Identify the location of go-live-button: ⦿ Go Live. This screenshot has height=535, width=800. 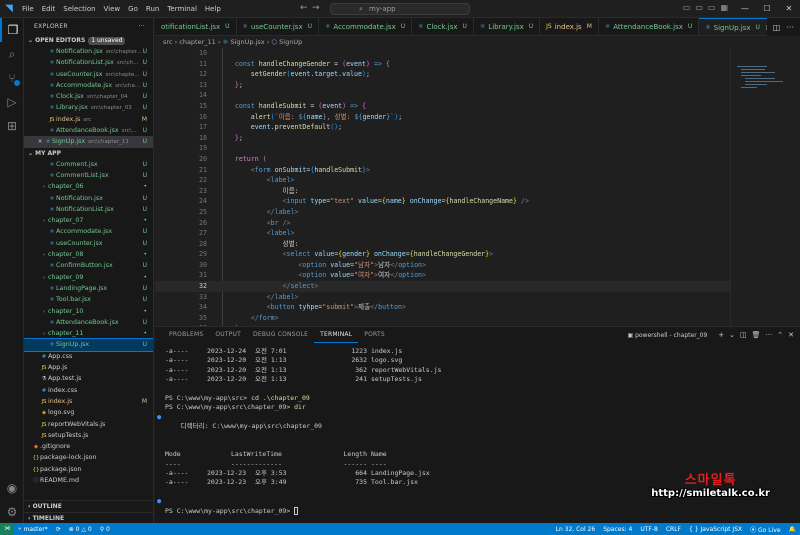
(765, 529).